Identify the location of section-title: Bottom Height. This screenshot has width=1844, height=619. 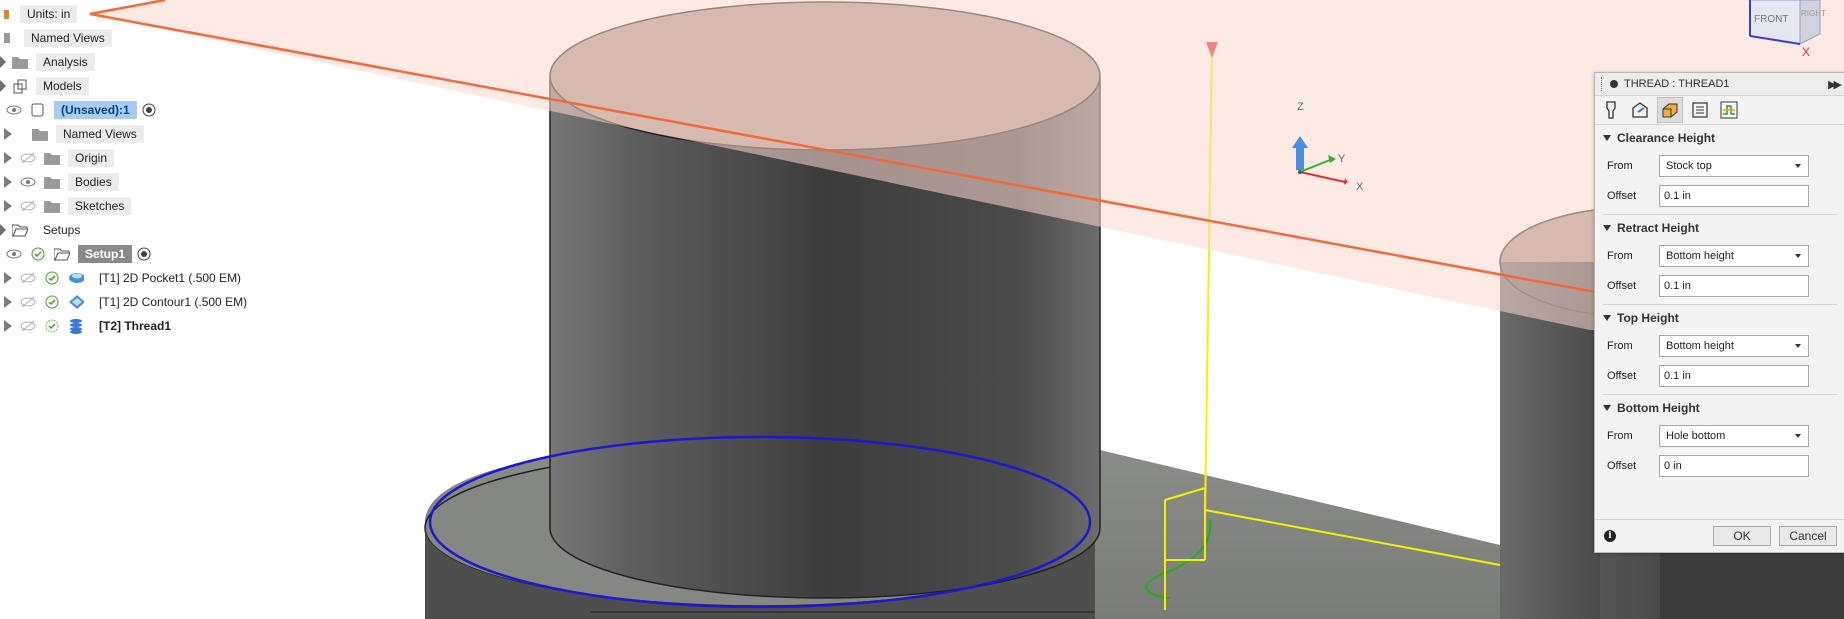
(1658, 408).